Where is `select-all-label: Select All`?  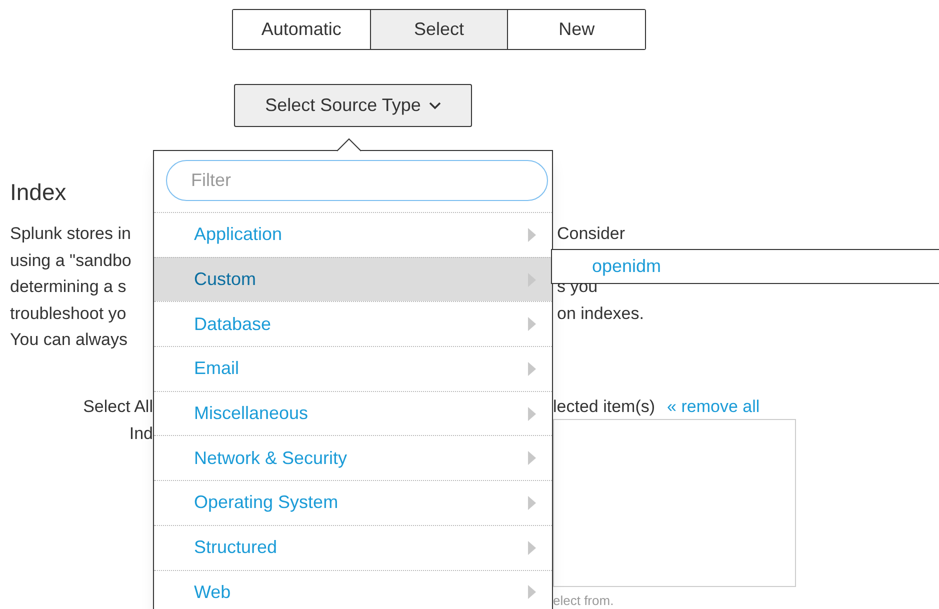
select-all-label: Select All is located at coordinates (118, 407).